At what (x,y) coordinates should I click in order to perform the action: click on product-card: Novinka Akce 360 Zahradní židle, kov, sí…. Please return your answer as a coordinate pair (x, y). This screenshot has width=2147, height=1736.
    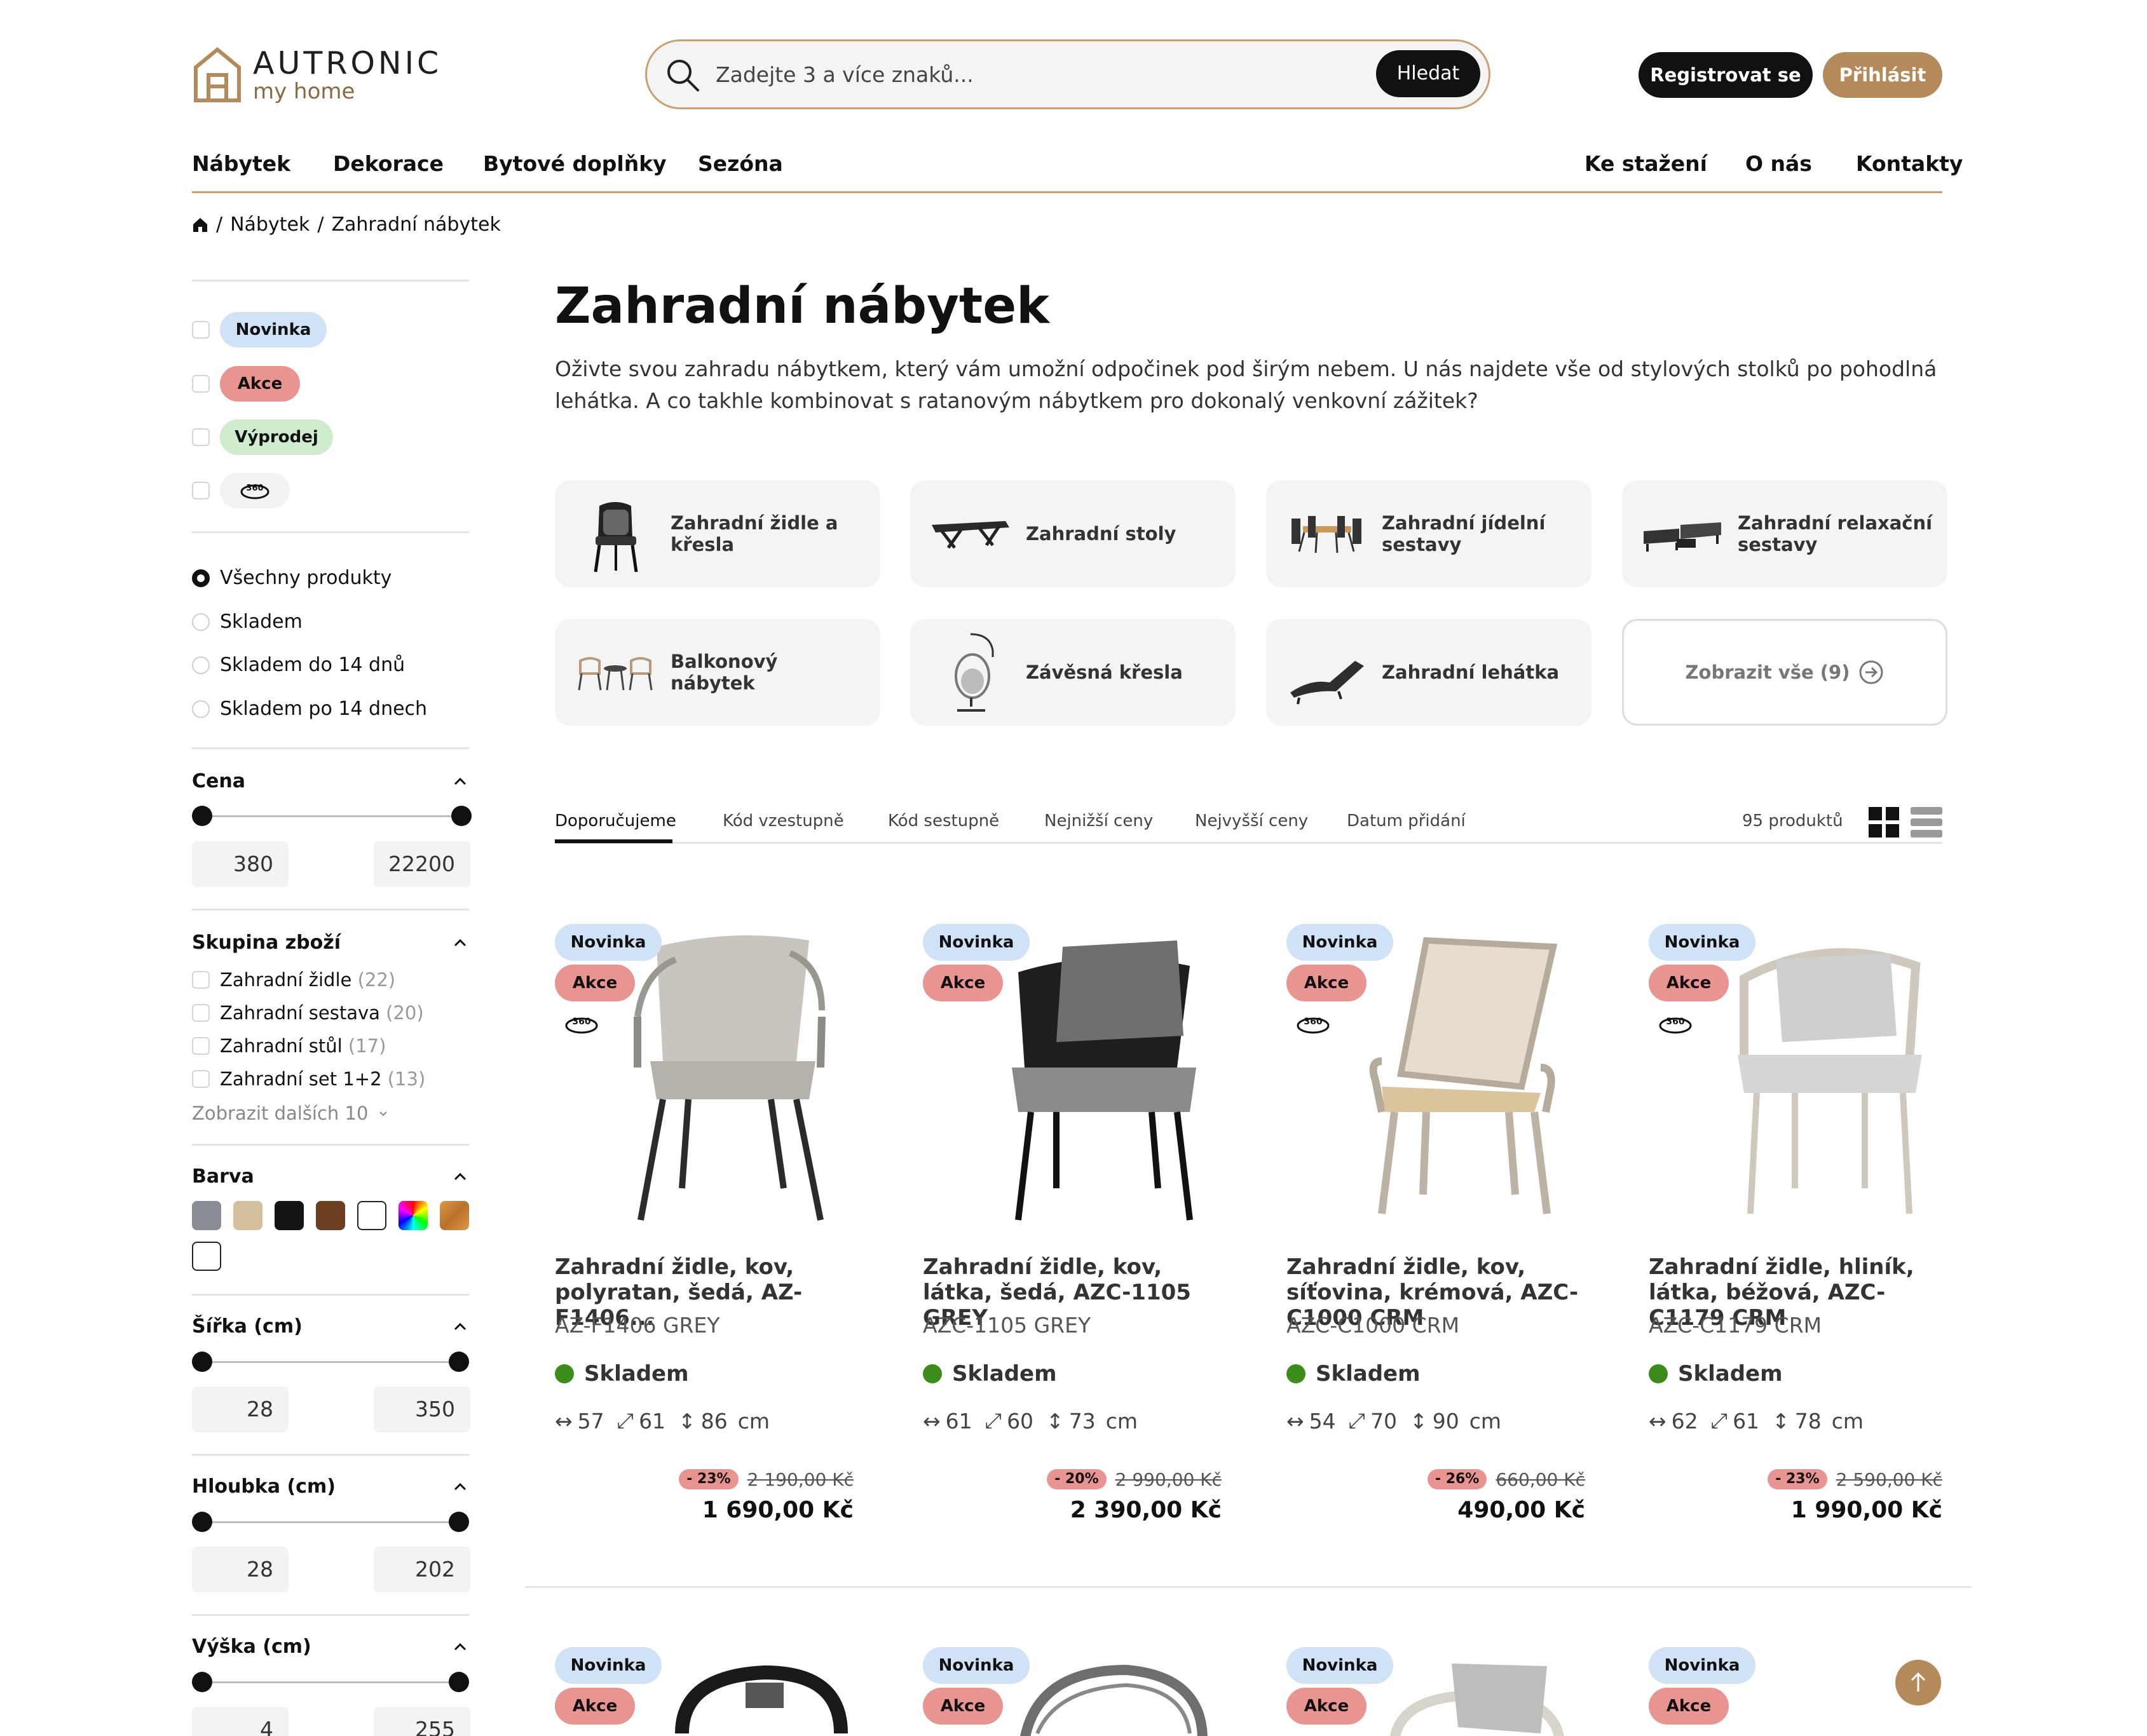
    Looking at the image, I should click on (1445, 1245).